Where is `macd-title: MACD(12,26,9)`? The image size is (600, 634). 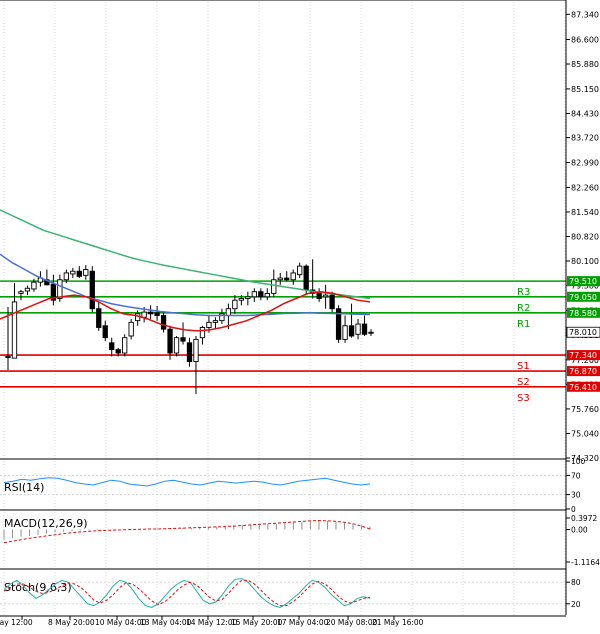
macd-title: MACD(12,26,9) is located at coordinates (46, 523).